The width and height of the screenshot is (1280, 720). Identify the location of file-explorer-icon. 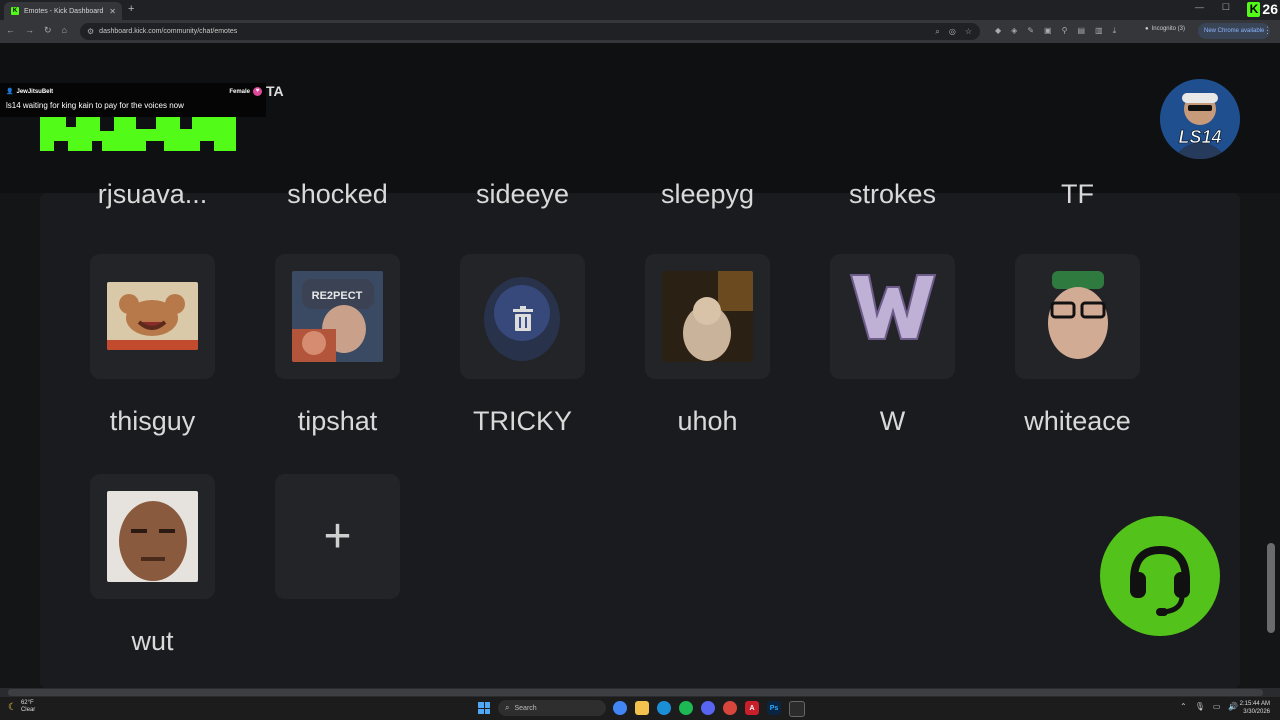
(642, 708).